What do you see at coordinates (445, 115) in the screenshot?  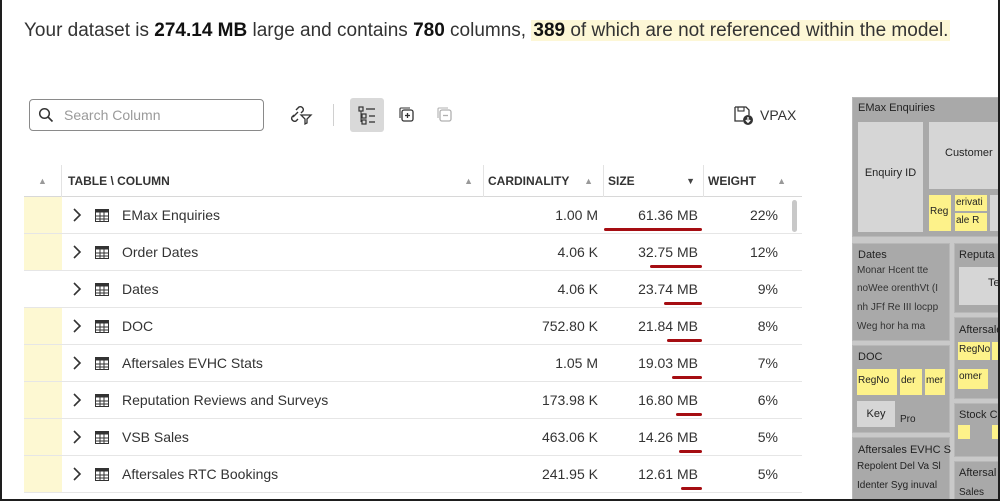 I see `collapse-all-button` at bounding box center [445, 115].